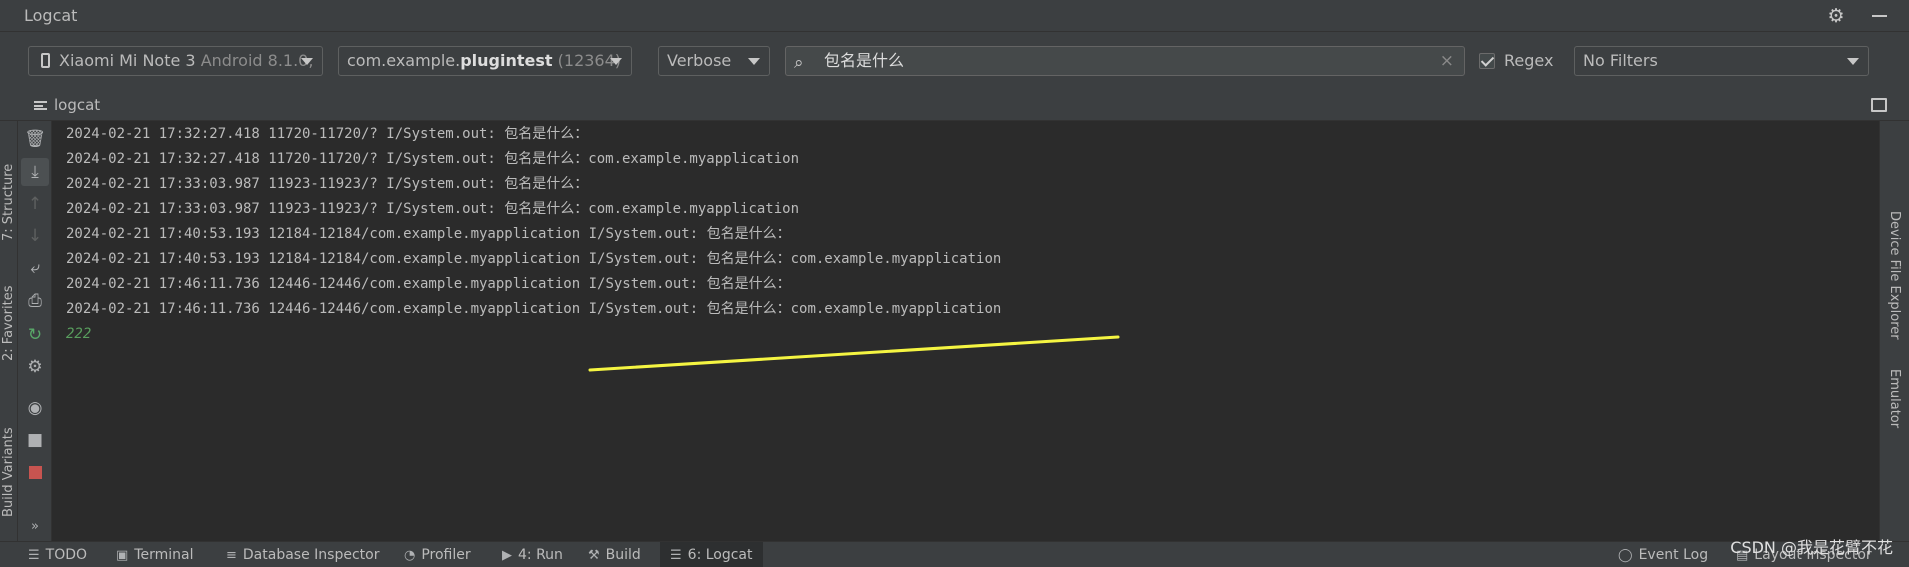 The height and width of the screenshot is (567, 1909). I want to click on lines-icon: ☰, so click(676, 555).